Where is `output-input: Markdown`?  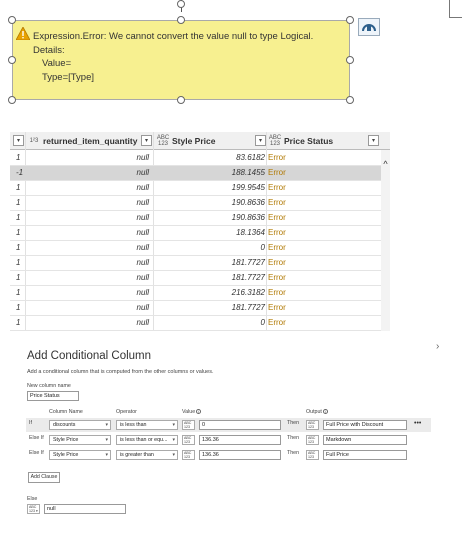 output-input: Markdown is located at coordinates (365, 440).